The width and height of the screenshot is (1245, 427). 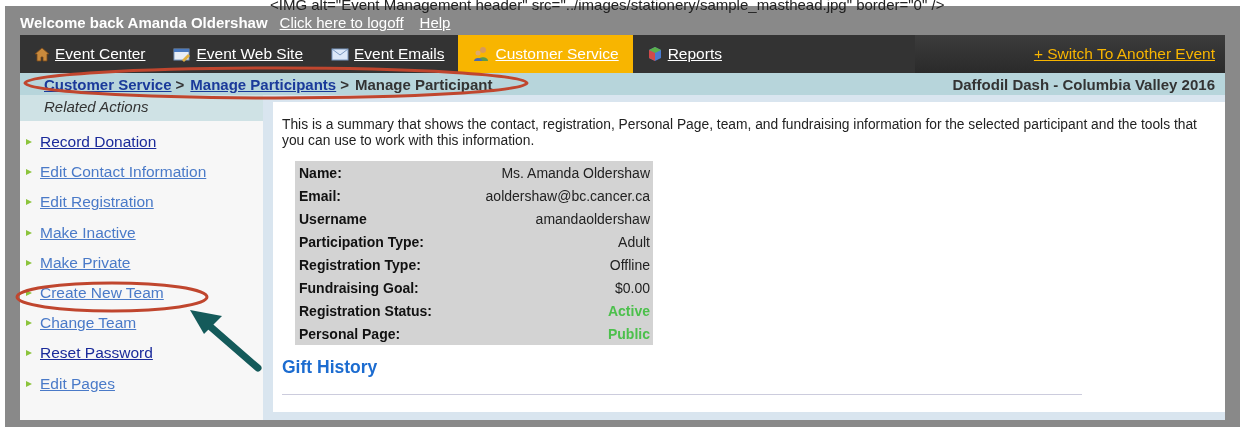 I want to click on welcome-text: Welcome back Amanda Oldershaw, so click(x=144, y=22).